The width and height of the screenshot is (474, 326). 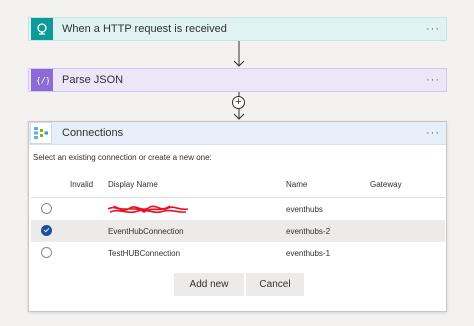 What do you see at coordinates (238, 253) in the screenshot?
I see `table-row: TestHUBConnection eventhubs-1` at bounding box center [238, 253].